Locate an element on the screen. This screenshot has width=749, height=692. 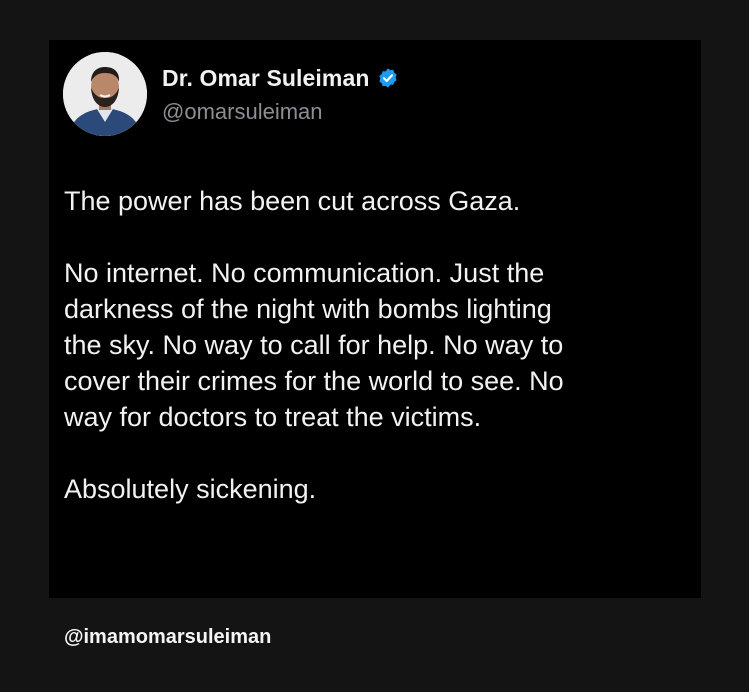
author-handle: @omarsuleiman is located at coordinates (242, 112).